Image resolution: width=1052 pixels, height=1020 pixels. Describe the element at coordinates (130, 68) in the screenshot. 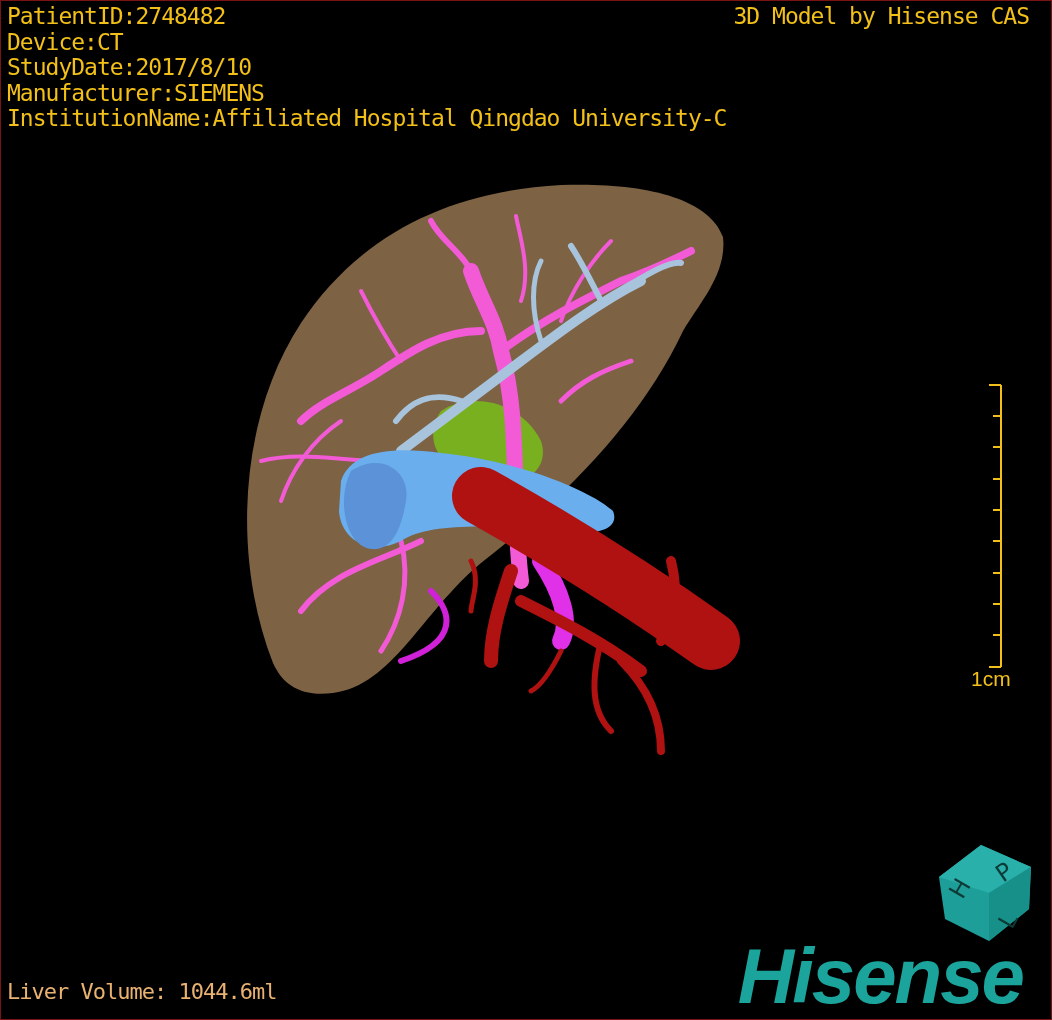

I see `patient-info-line: StudyDate:2017/8/10` at that location.